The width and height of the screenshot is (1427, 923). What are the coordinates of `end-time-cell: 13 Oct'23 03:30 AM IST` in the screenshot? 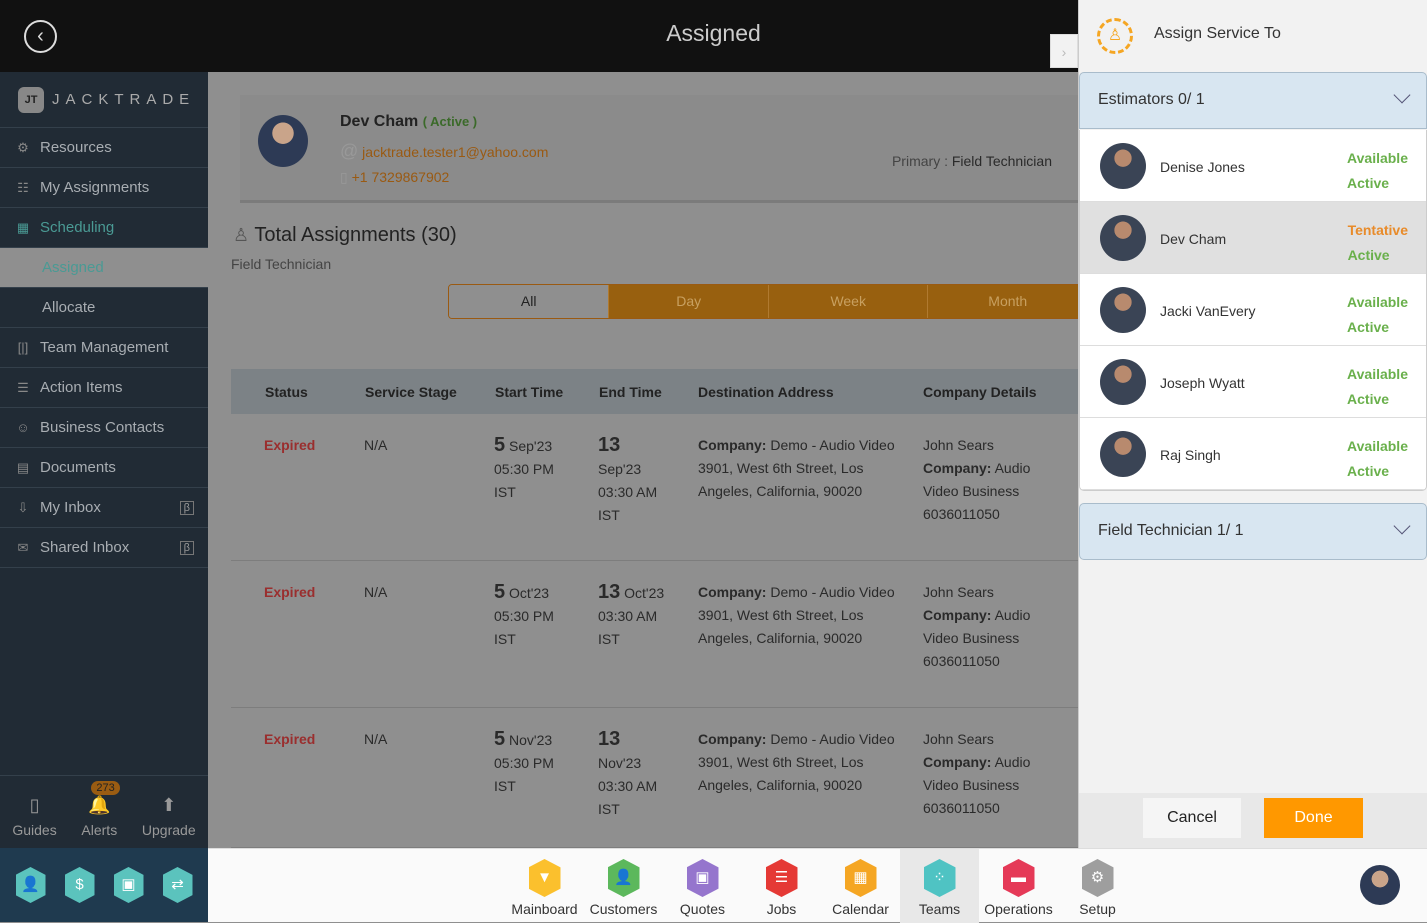 It's located at (645, 616).